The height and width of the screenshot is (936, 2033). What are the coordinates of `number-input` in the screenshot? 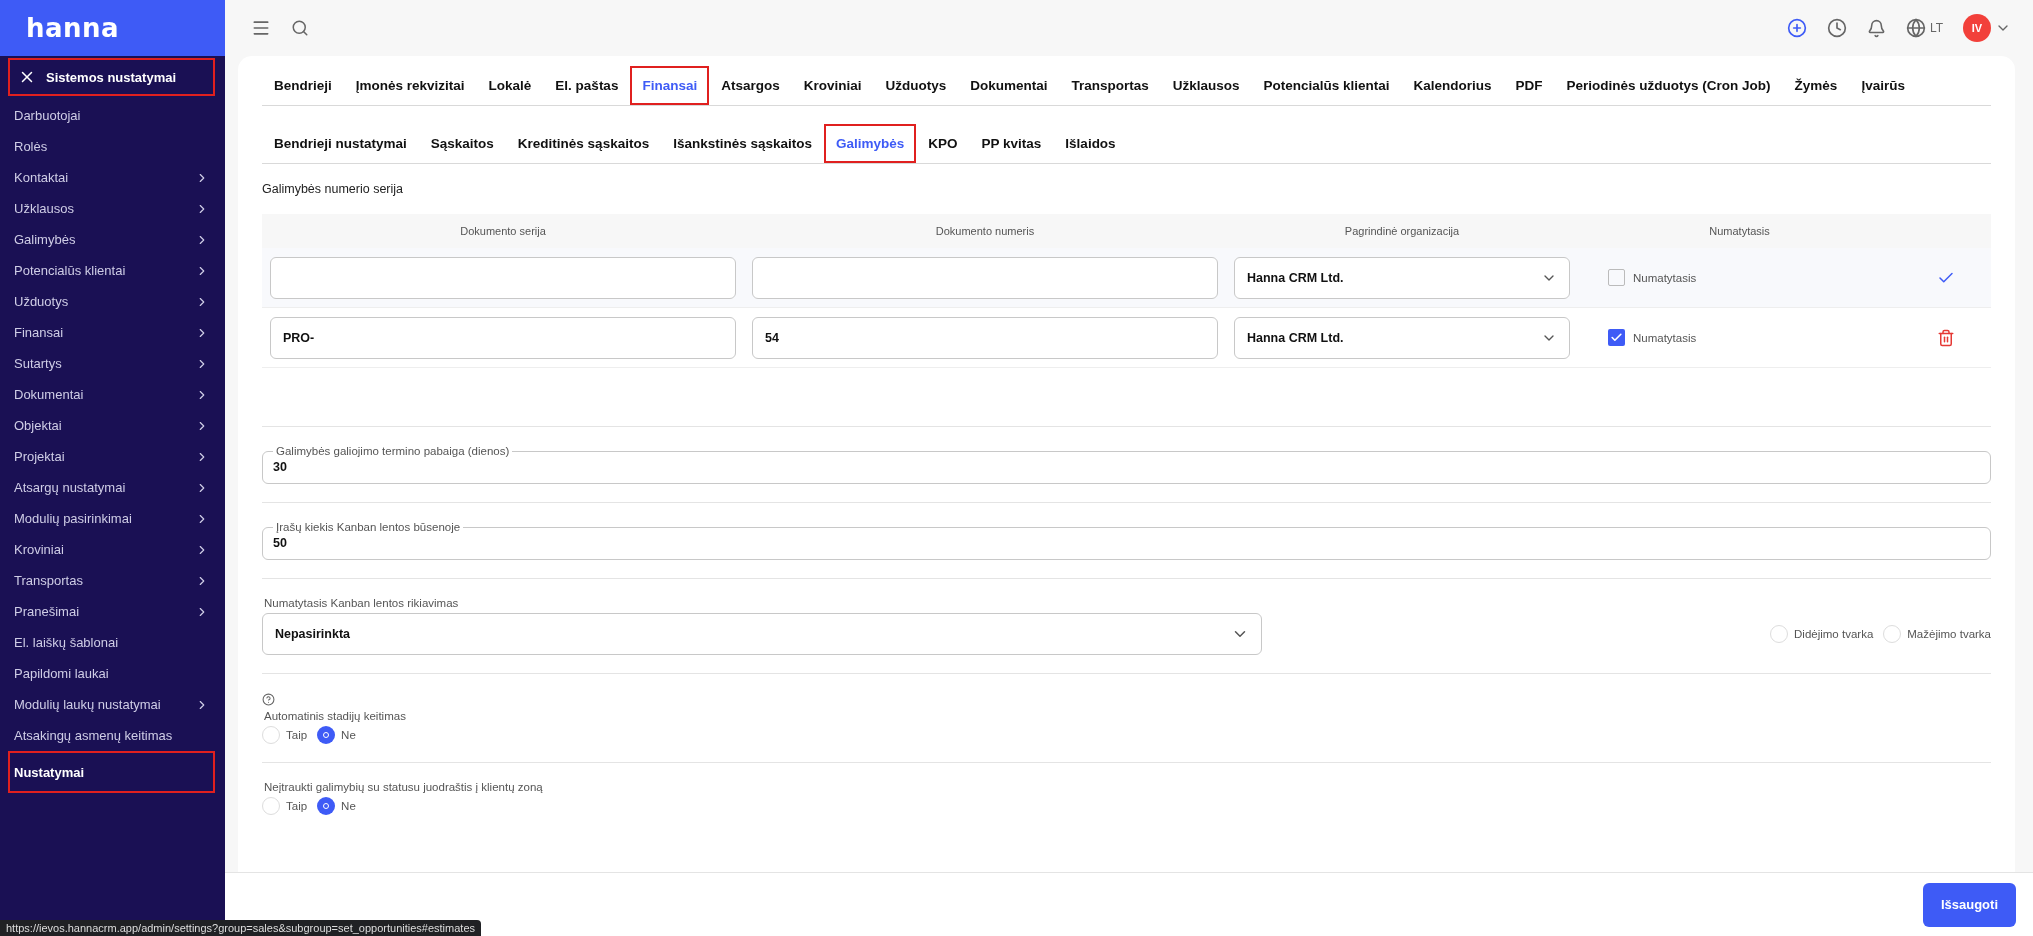 It's located at (985, 277).